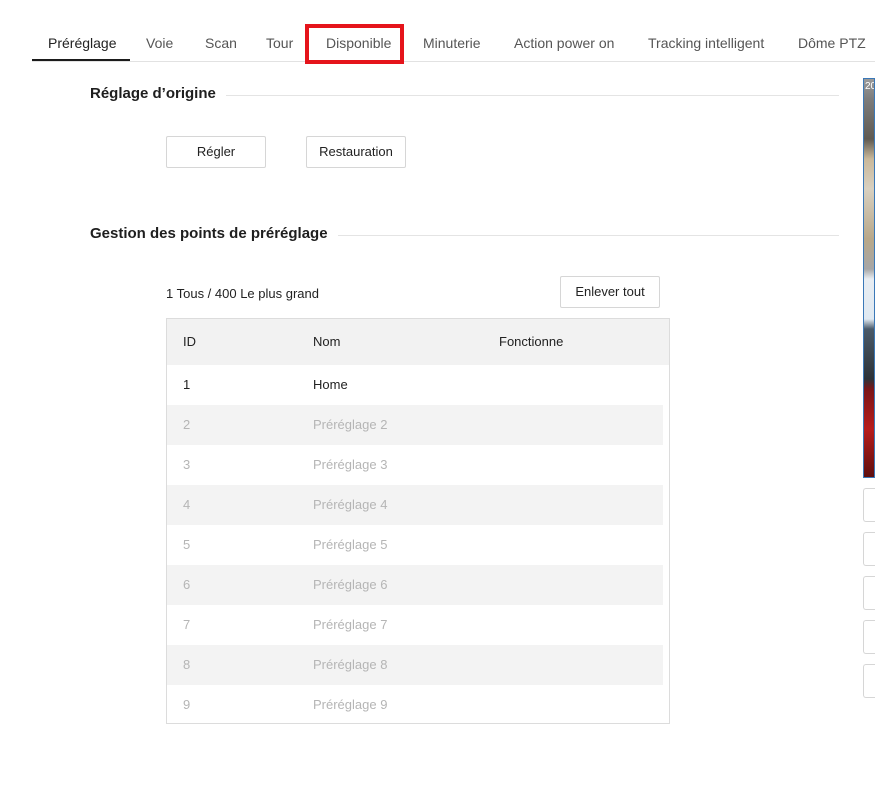 The image size is (875, 808). What do you see at coordinates (415, 585) in the screenshot?
I see `table-row: 6 Préréglage 6` at bounding box center [415, 585].